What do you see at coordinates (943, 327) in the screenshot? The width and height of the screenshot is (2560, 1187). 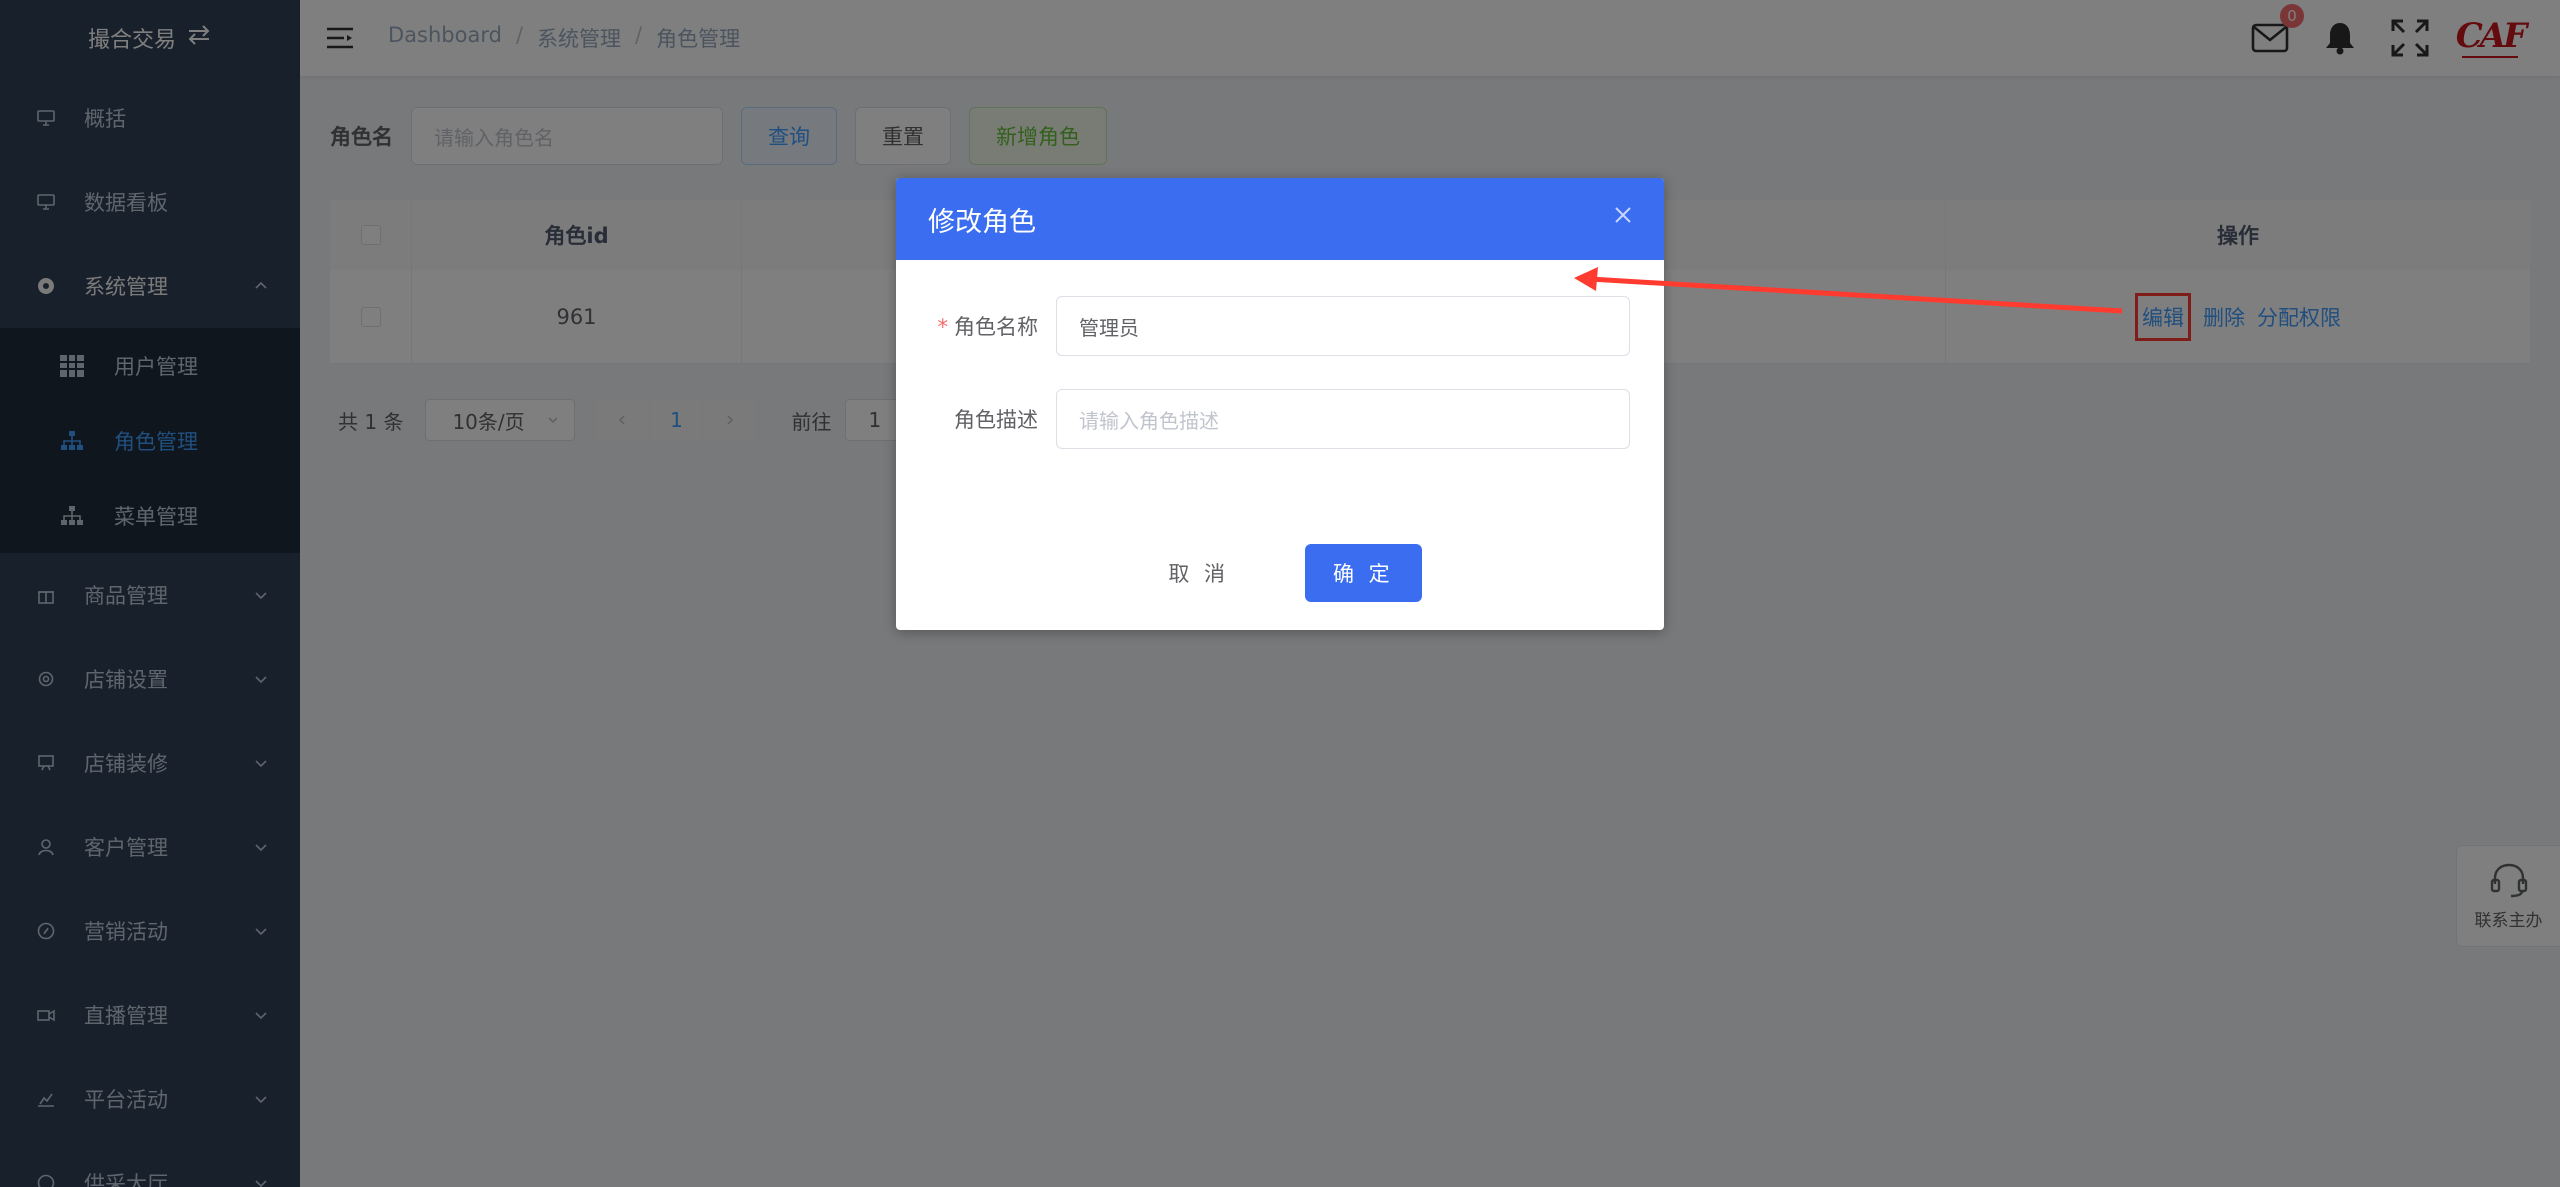 I see `required-asterisk: *` at bounding box center [943, 327].